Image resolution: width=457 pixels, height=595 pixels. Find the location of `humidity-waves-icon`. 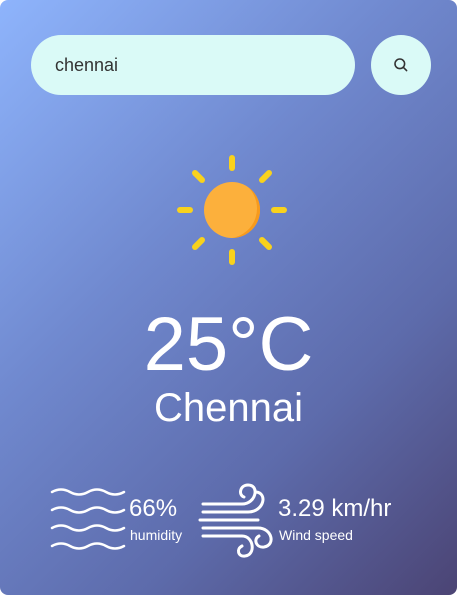

humidity-waves-icon is located at coordinates (88, 519).